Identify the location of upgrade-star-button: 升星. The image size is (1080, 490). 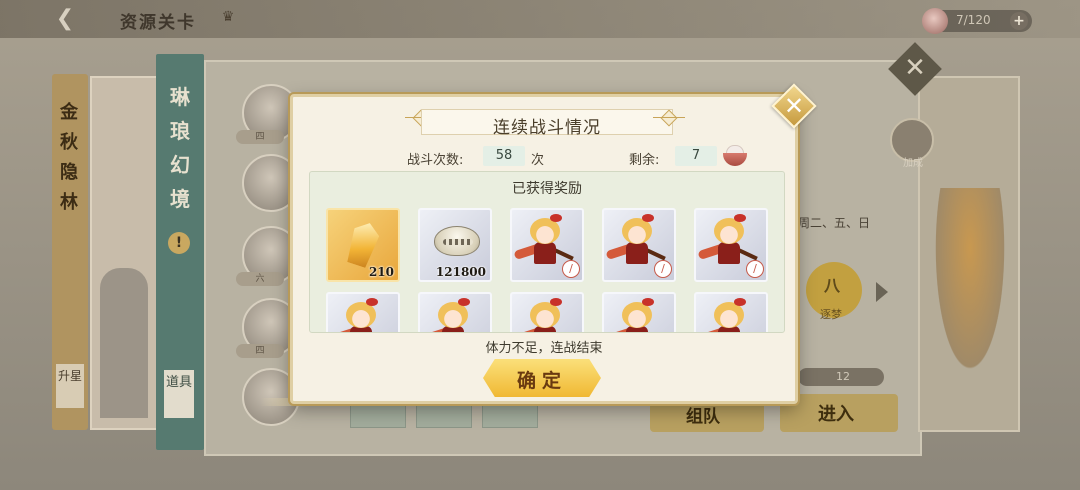
(70, 386).